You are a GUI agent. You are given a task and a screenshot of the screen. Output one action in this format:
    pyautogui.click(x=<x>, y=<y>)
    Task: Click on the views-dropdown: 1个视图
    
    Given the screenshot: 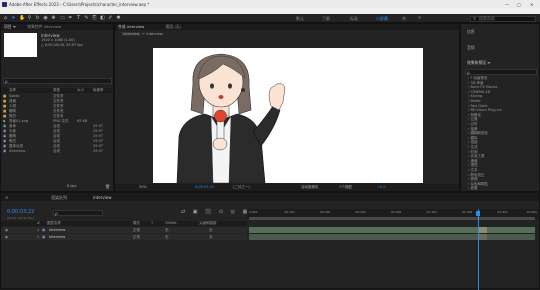 What is the action you would take?
    pyautogui.click(x=345, y=187)
    